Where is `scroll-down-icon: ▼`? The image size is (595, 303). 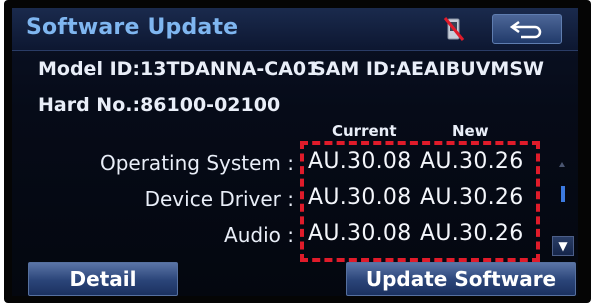 scroll-down-icon: ▼ is located at coordinates (563, 246).